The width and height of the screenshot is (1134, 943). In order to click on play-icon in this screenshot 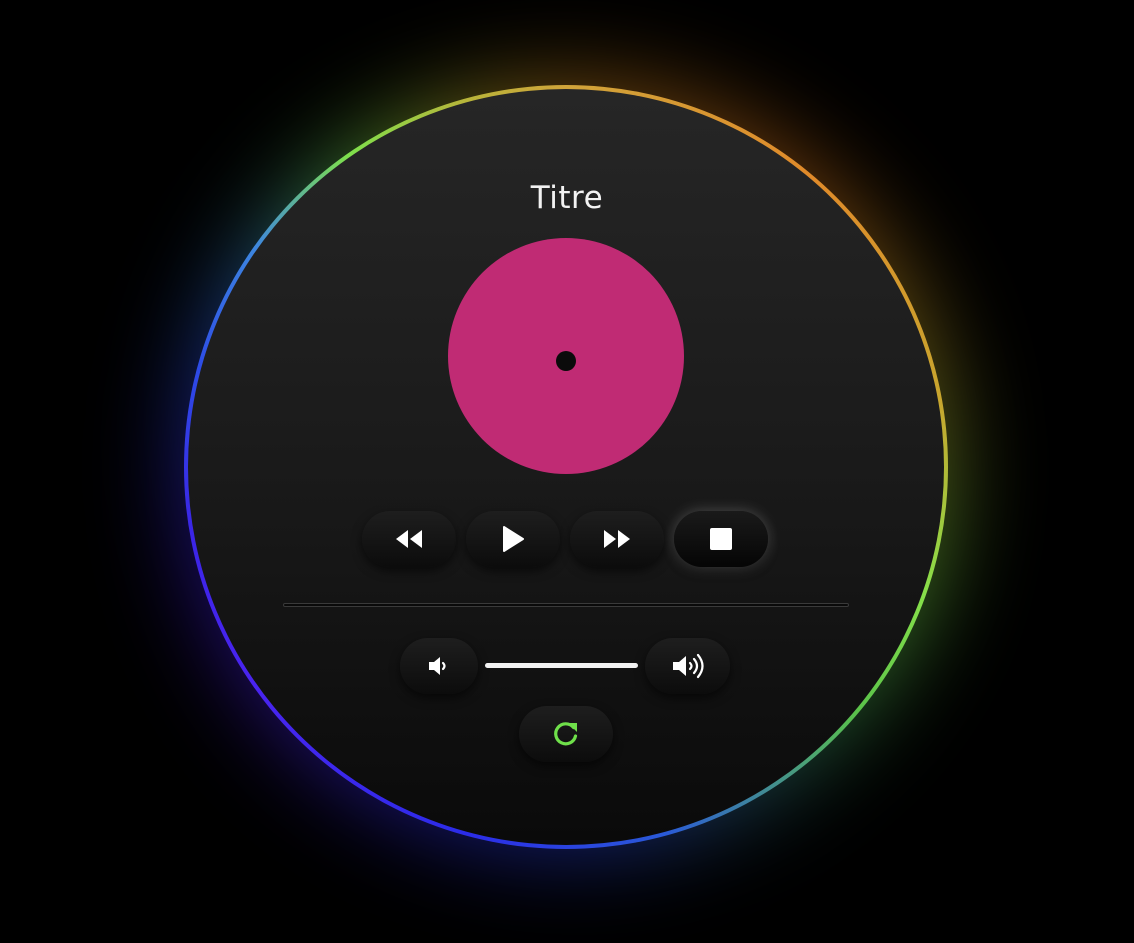, I will do `click(513, 539)`.